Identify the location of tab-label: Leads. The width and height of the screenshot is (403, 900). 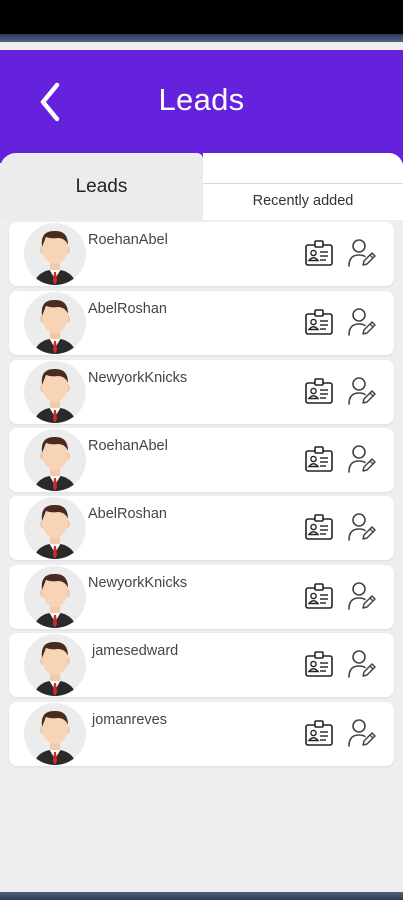
(101, 186).